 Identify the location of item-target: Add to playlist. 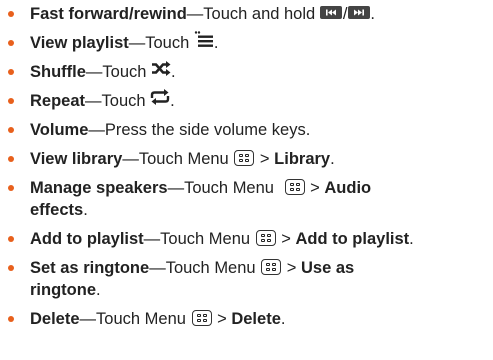
(352, 239).